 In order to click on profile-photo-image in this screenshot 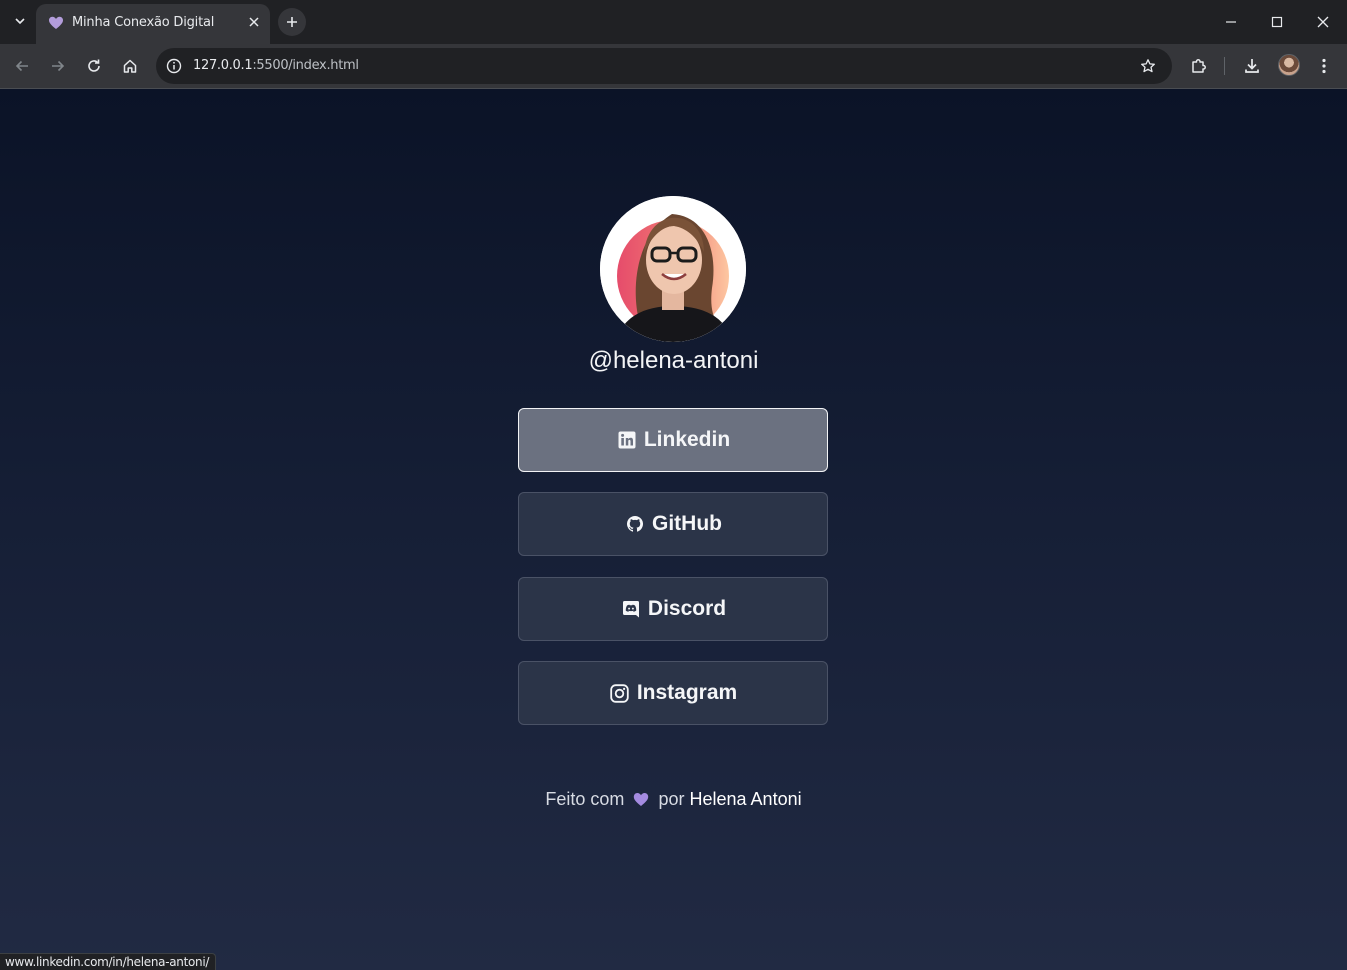, I will do `click(673, 269)`.